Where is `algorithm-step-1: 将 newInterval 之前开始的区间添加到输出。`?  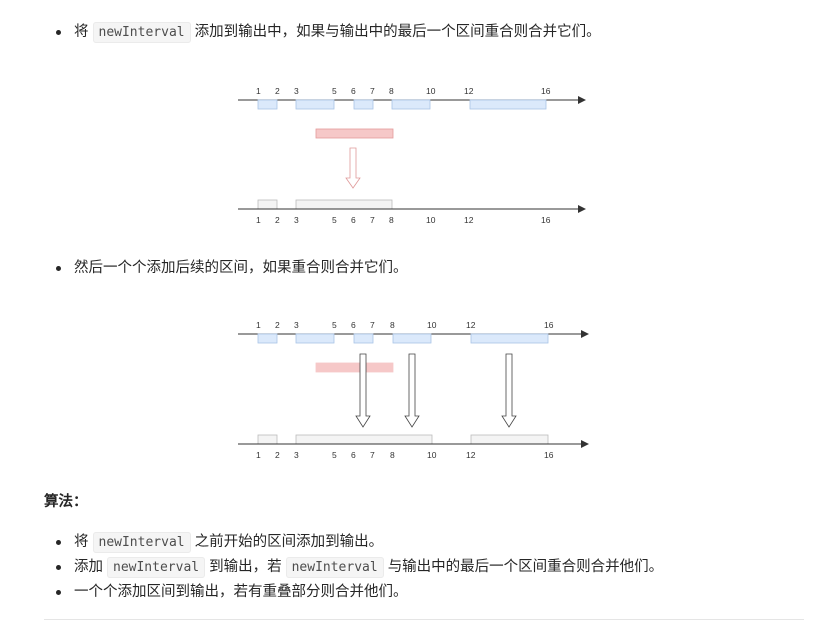 algorithm-step-1: 将 newInterval 之前开始的区间添加到输出。 is located at coordinates (219, 542).